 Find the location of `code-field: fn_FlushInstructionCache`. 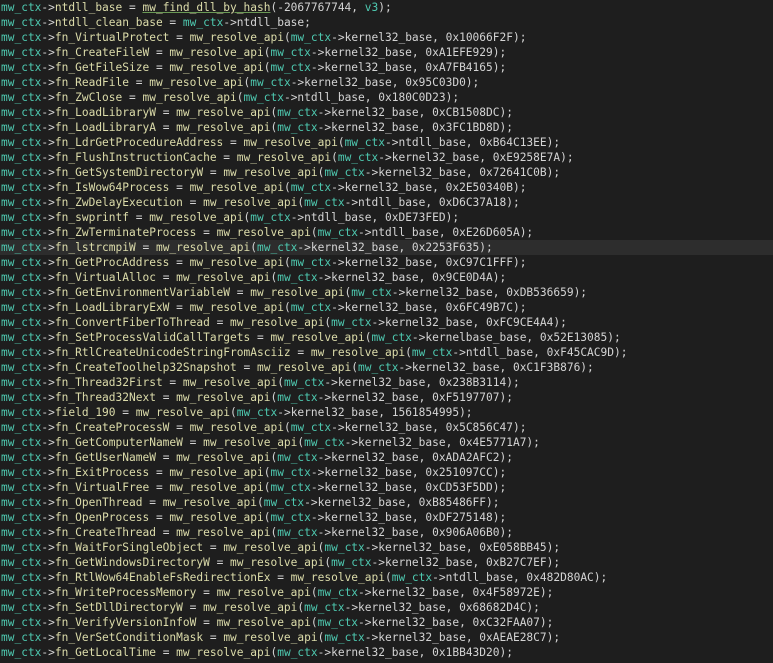

code-field: fn_FlushInstructionCache is located at coordinates (135, 157).